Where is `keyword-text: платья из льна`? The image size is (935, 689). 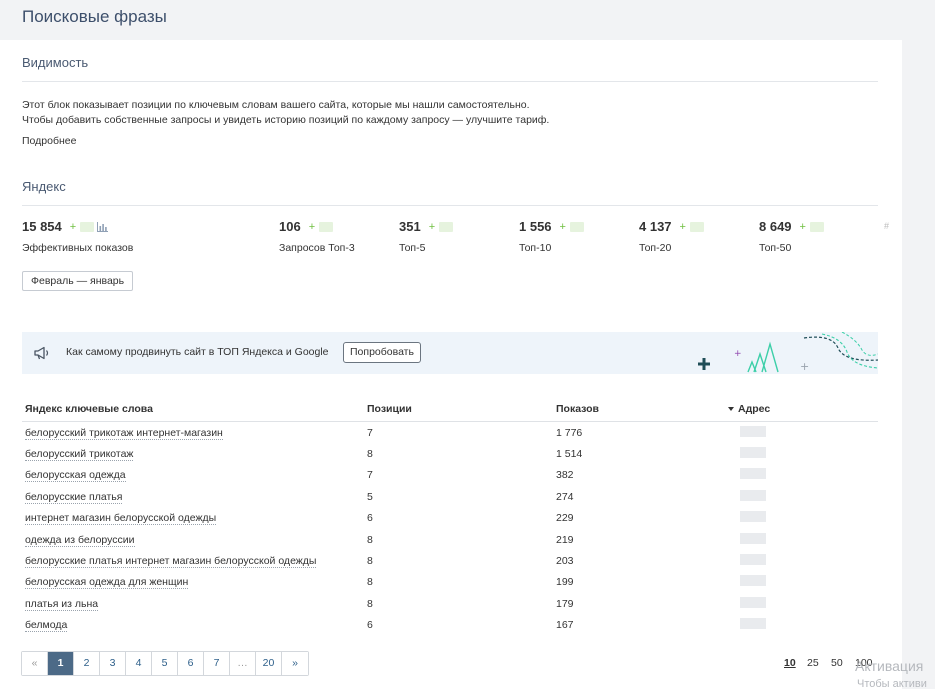
keyword-text: платья из льна is located at coordinates (62, 604).